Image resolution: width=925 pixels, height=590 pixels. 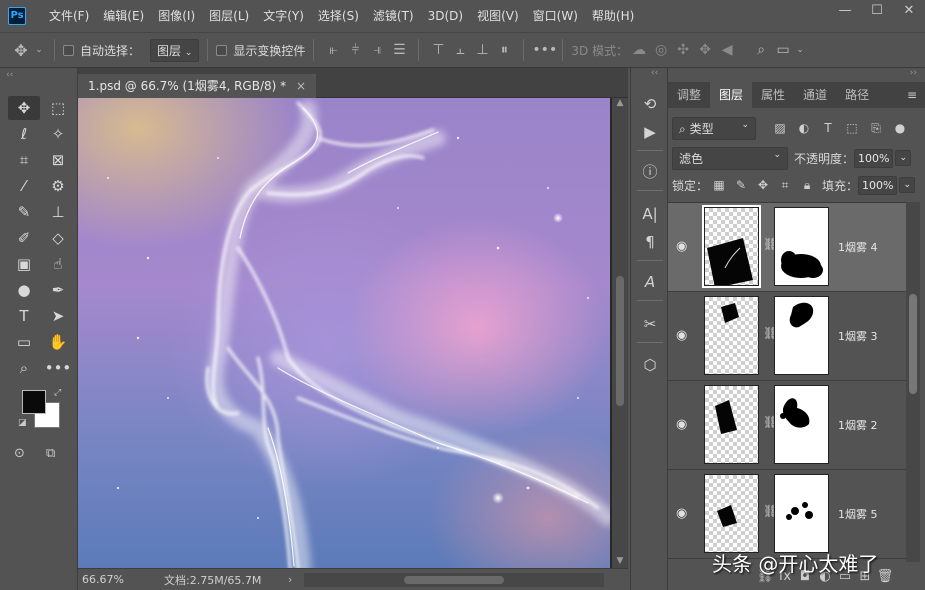 What do you see at coordinates (858, 514) in the screenshot?
I see `layer-name: 1烟雾 5` at bounding box center [858, 514].